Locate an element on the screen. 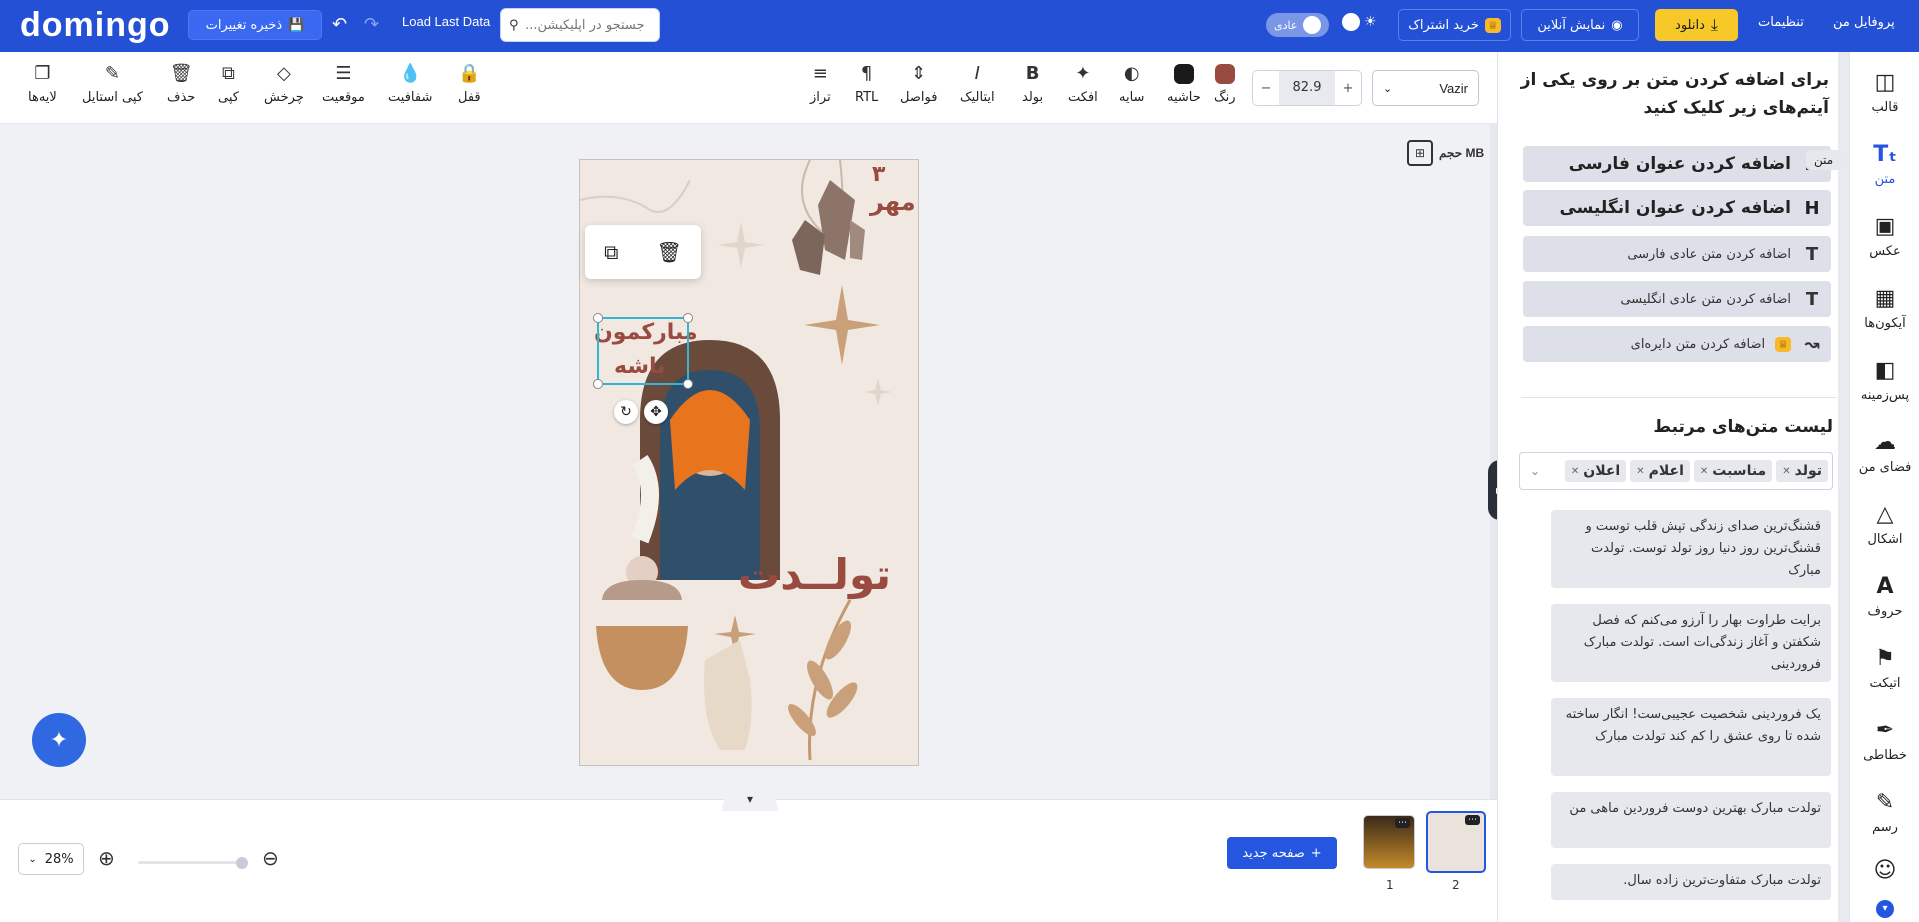  copy-icon: ⧉ is located at coordinates (228, 73).